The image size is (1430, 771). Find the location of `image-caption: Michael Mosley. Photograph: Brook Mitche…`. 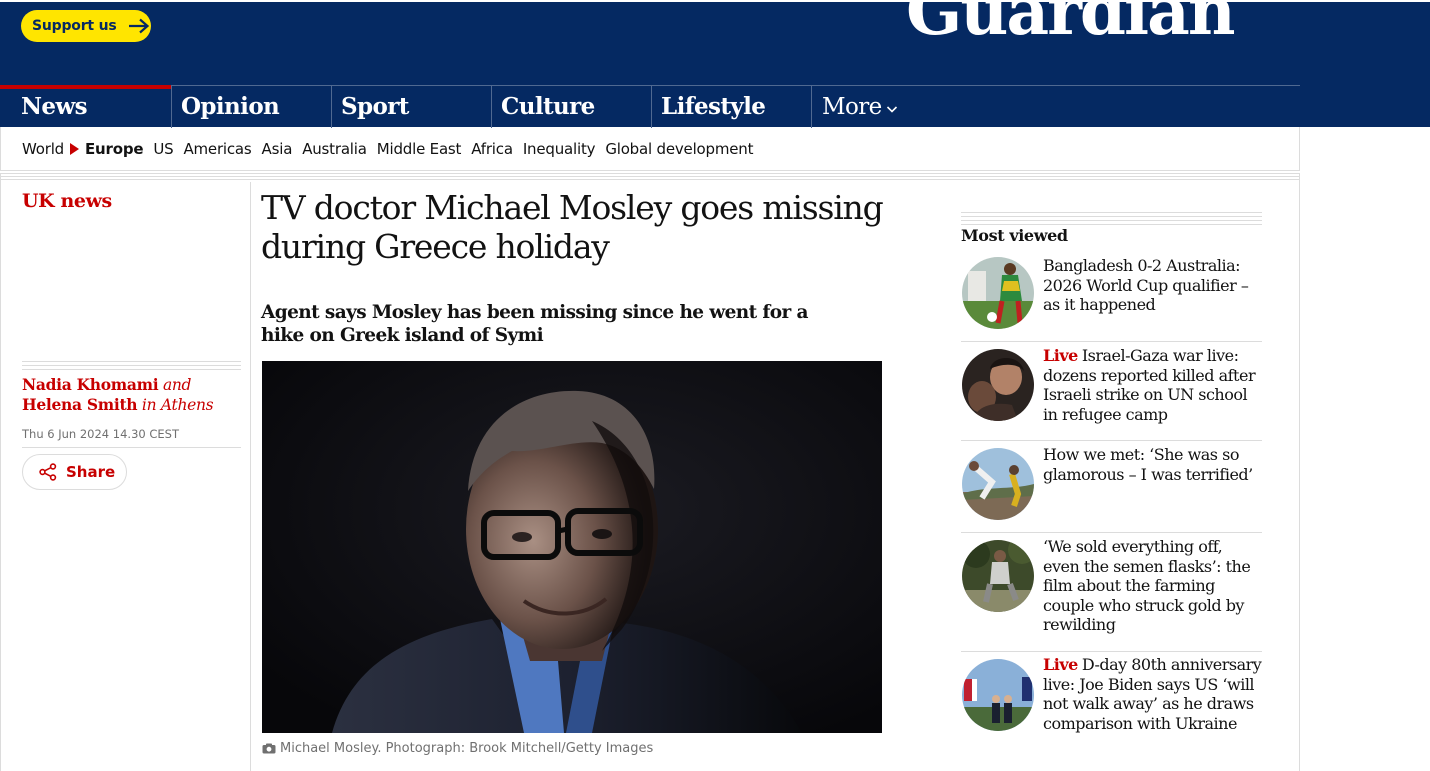

image-caption: Michael Mosley. Photograph: Brook Mitche… is located at coordinates (457, 748).